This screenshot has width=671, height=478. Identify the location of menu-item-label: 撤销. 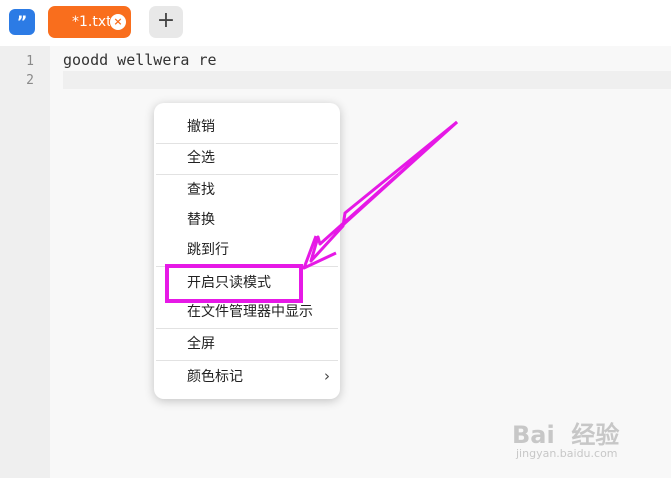
(201, 127).